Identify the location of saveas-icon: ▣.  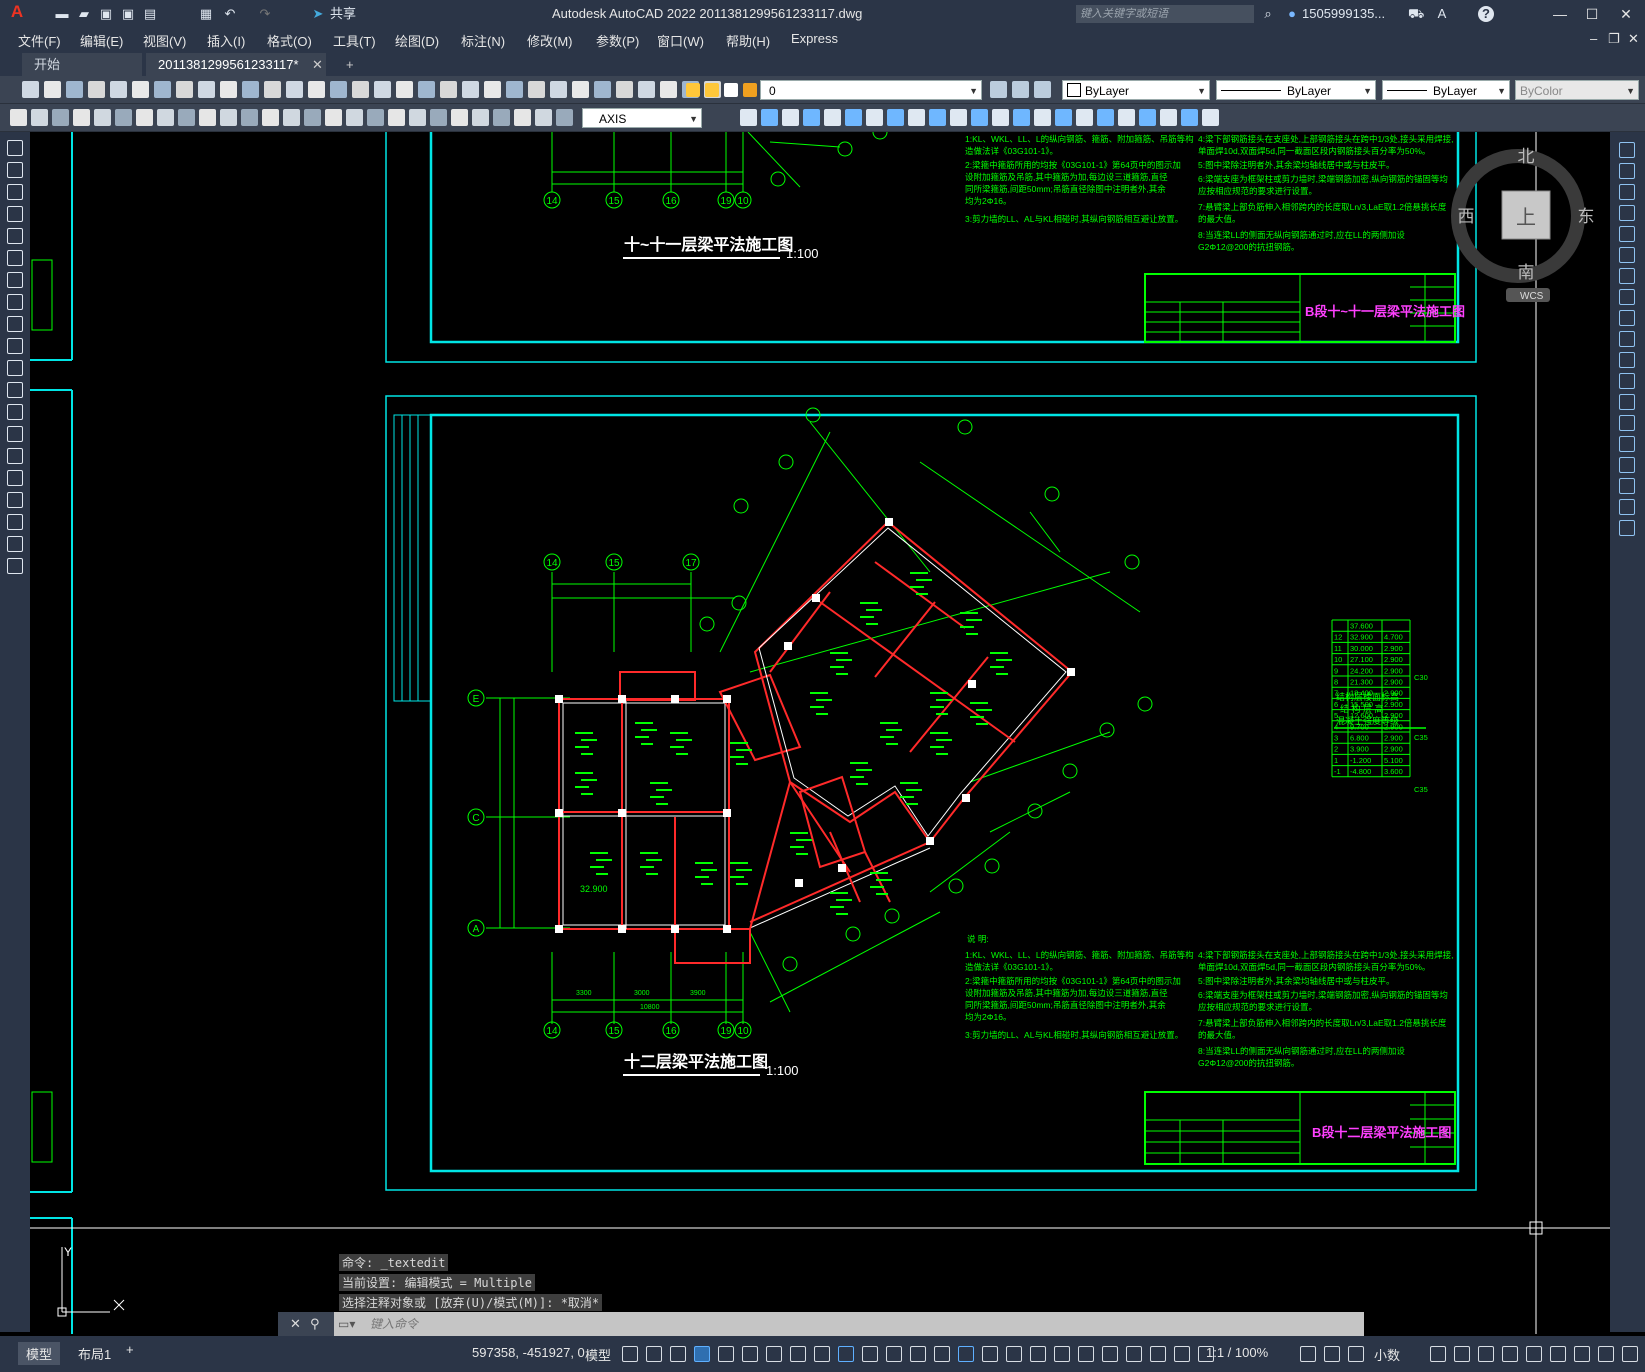
(128, 14).